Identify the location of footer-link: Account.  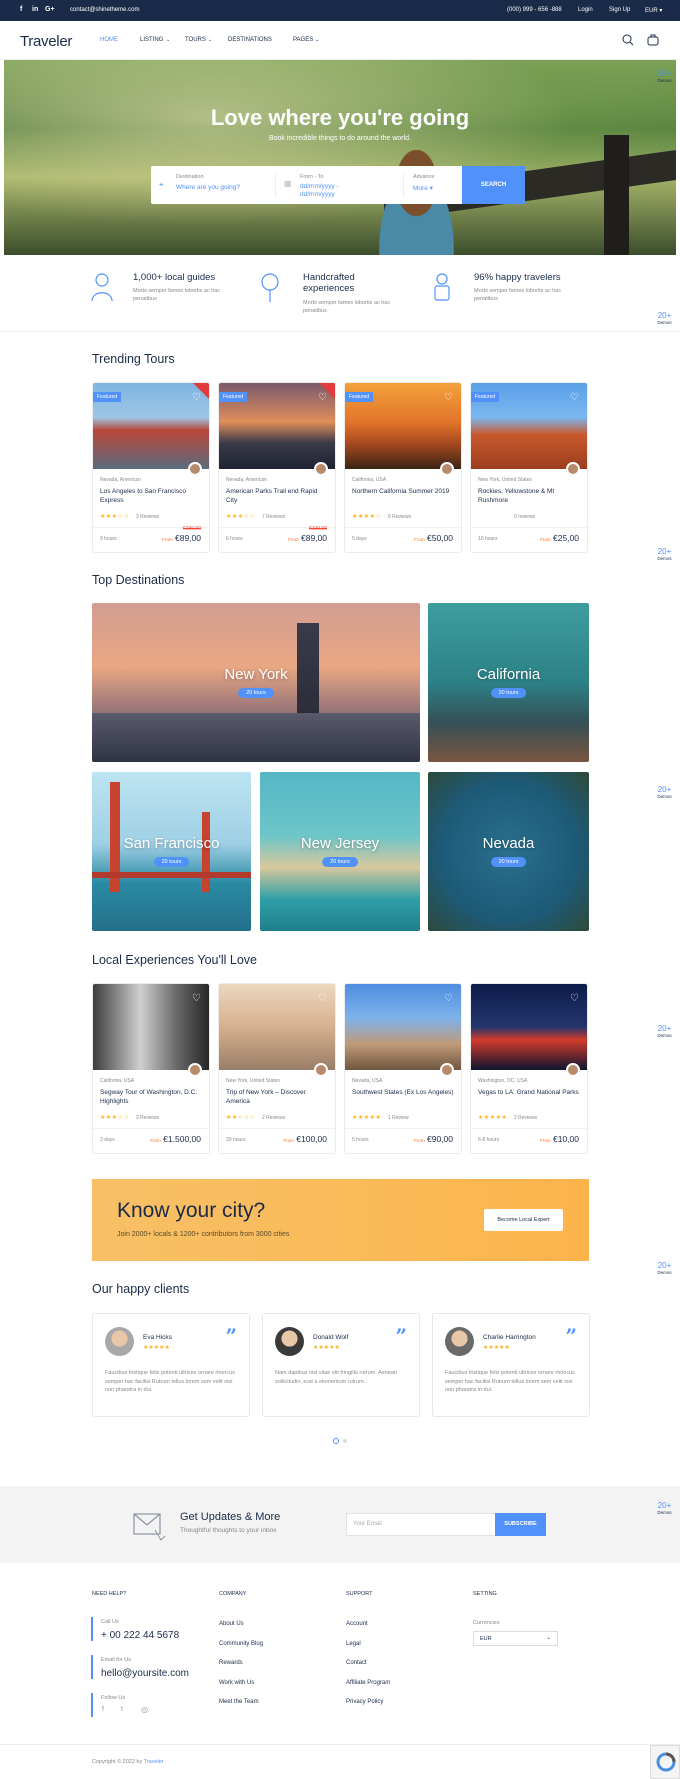
(357, 1624).